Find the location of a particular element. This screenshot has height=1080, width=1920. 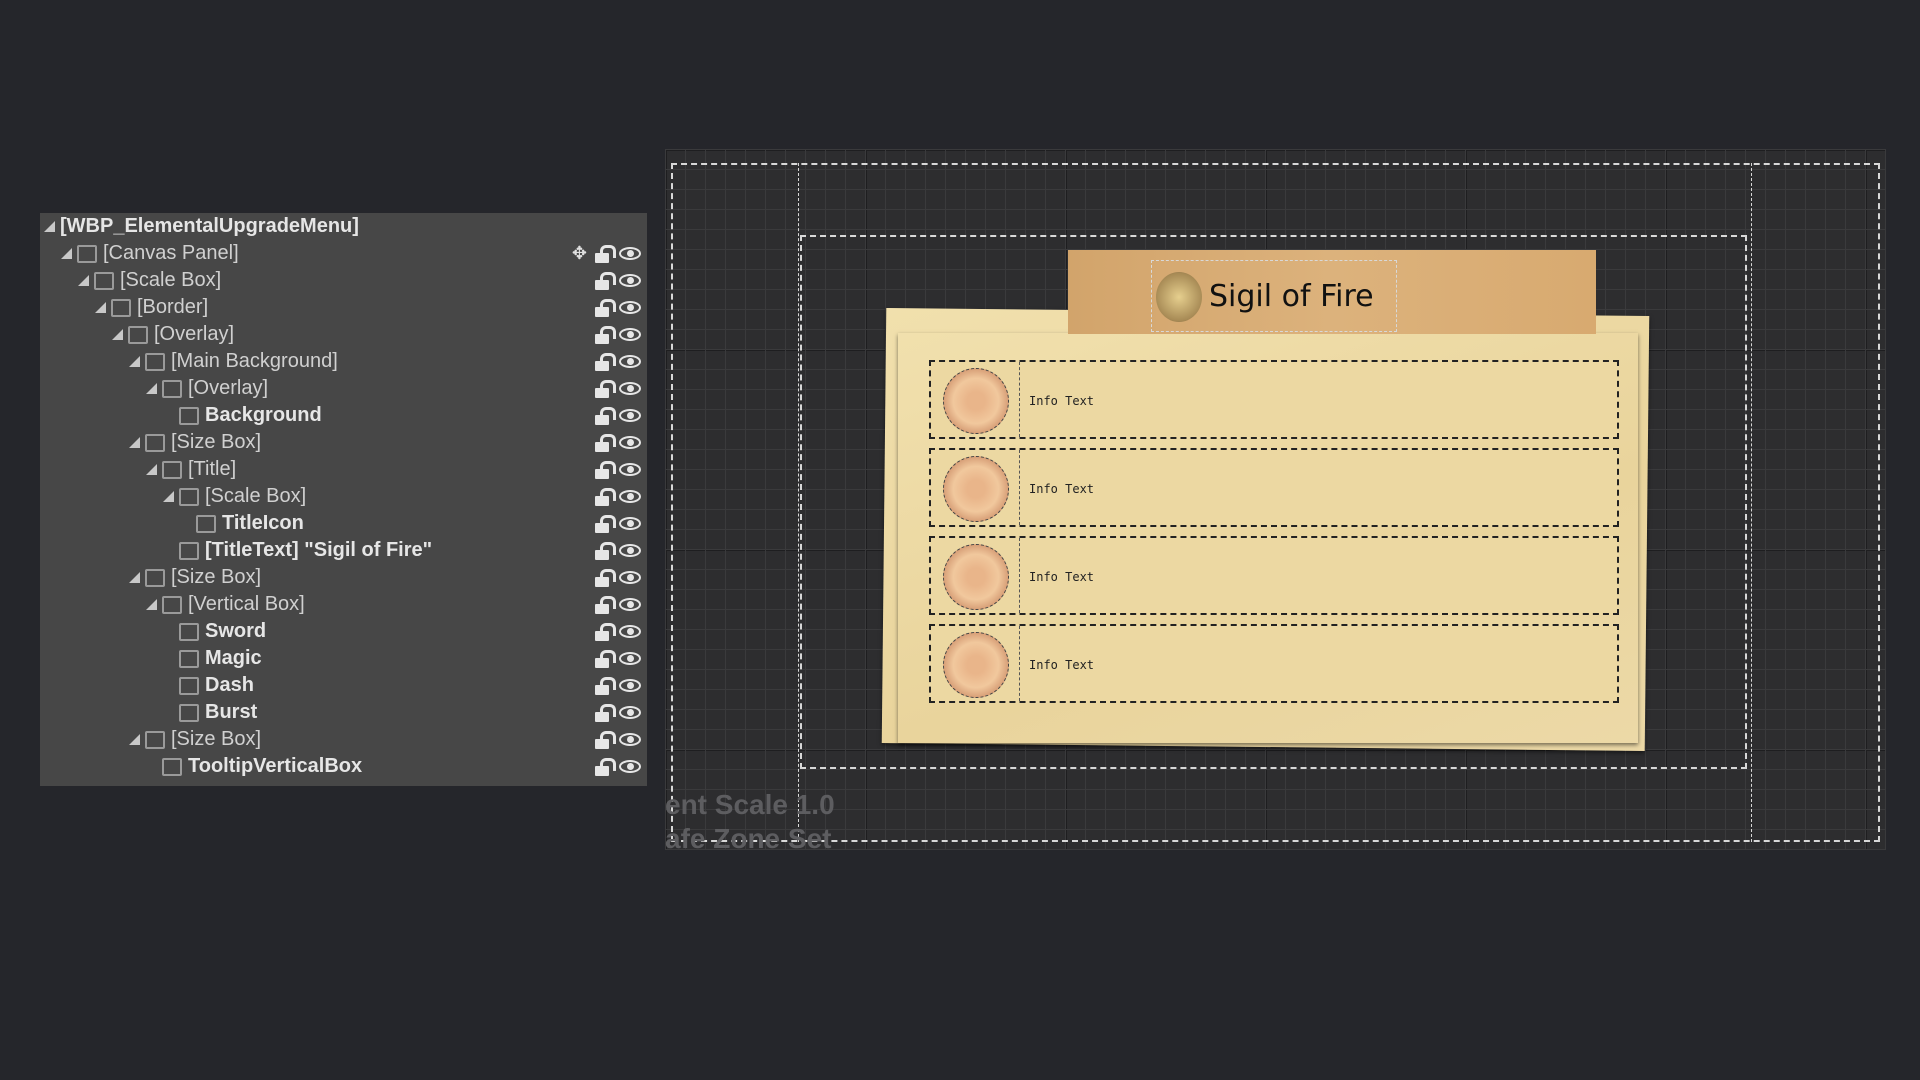

hierarchy-row: [Vertical Box] is located at coordinates (343, 604).